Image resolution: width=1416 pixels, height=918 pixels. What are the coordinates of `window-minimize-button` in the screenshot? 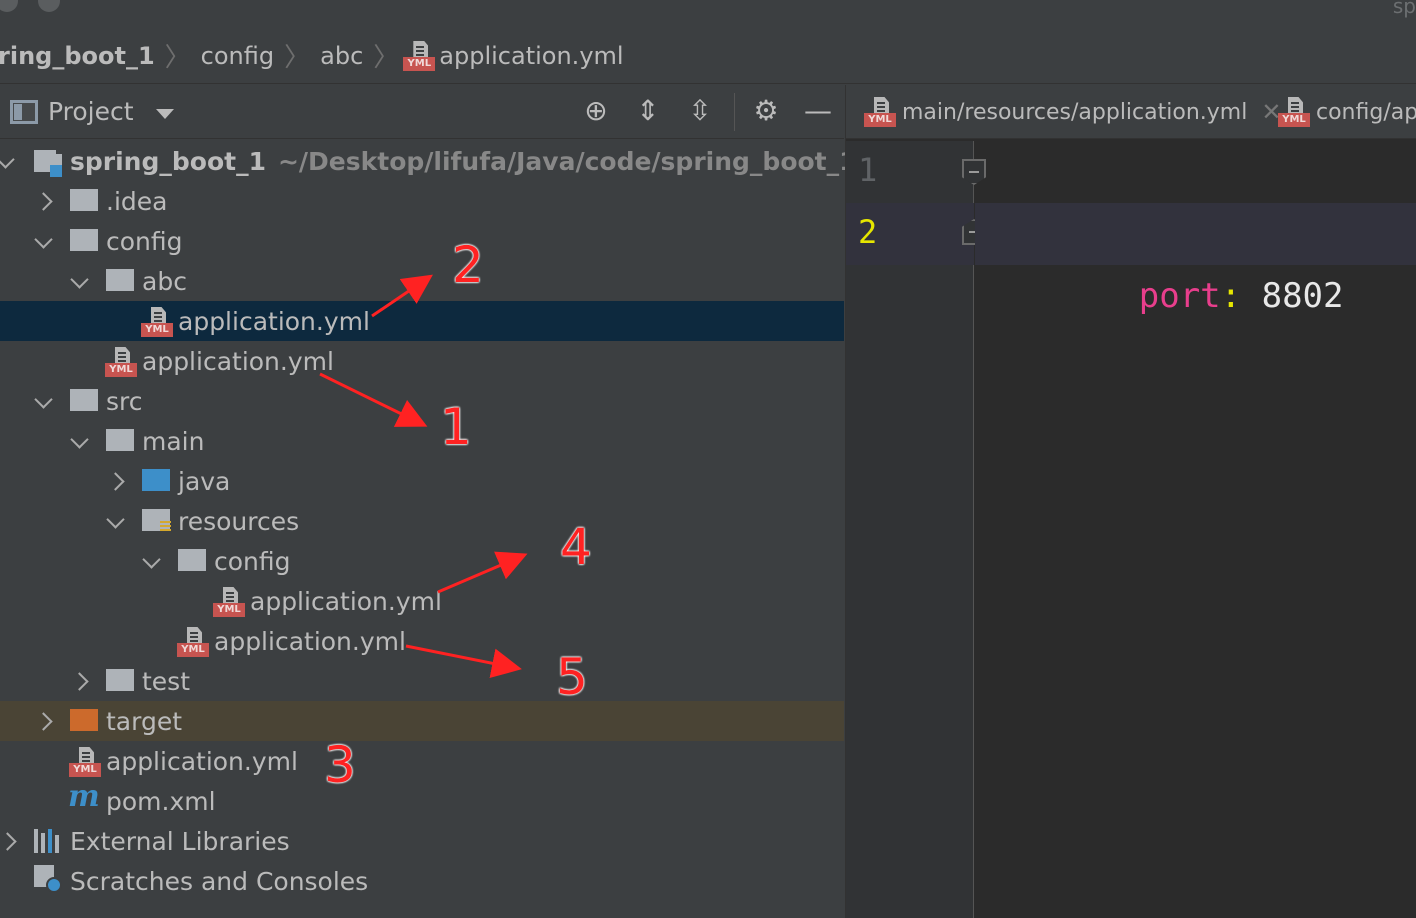 It's located at (49, 6).